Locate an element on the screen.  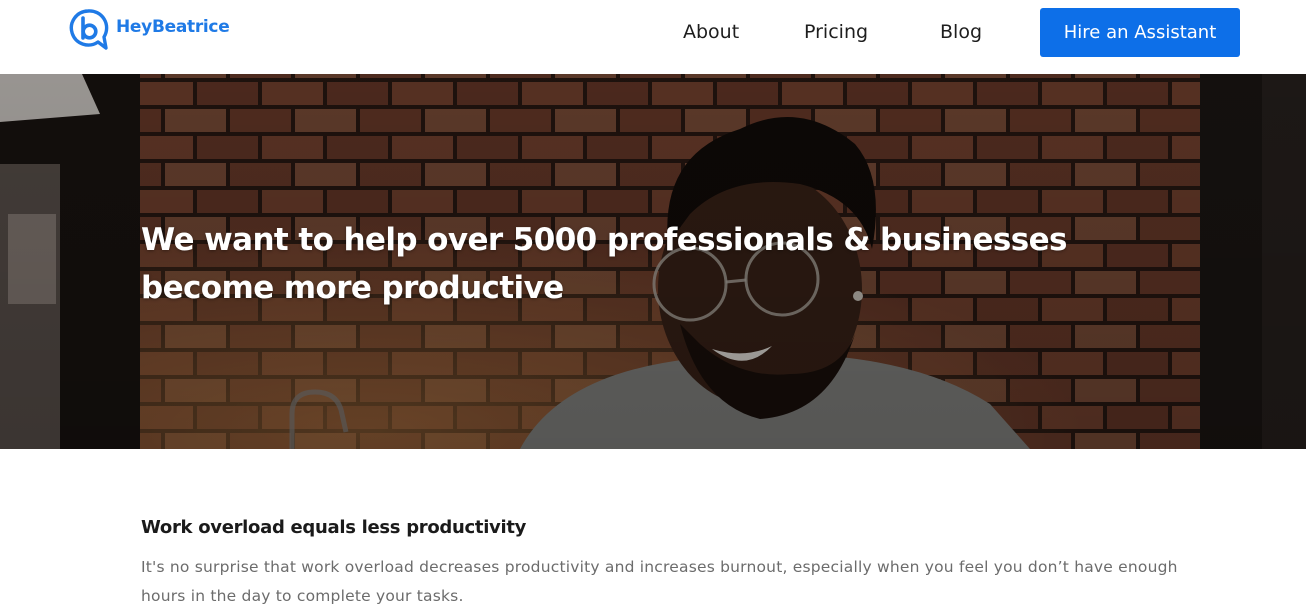
hire-assistant-button: Hire an Assistant is located at coordinates (1140, 32).